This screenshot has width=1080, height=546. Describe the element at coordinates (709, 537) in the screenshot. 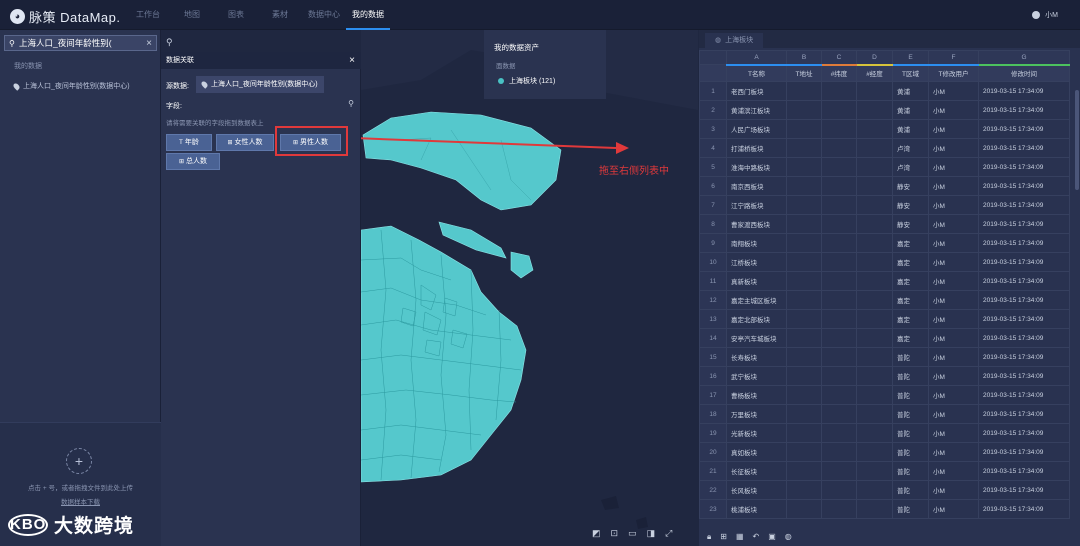

I see `lock-icon: 🔒︎` at that location.